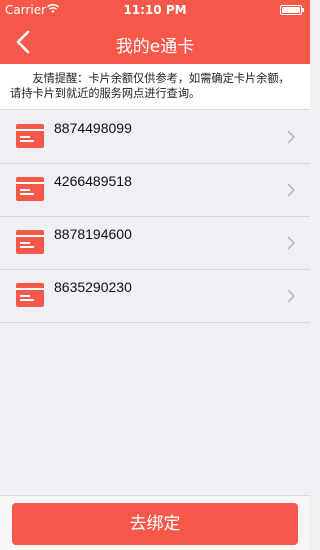 The image size is (320, 550). What do you see at coordinates (93, 287) in the screenshot?
I see `card-number: 8635290230` at bounding box center [93, 287].